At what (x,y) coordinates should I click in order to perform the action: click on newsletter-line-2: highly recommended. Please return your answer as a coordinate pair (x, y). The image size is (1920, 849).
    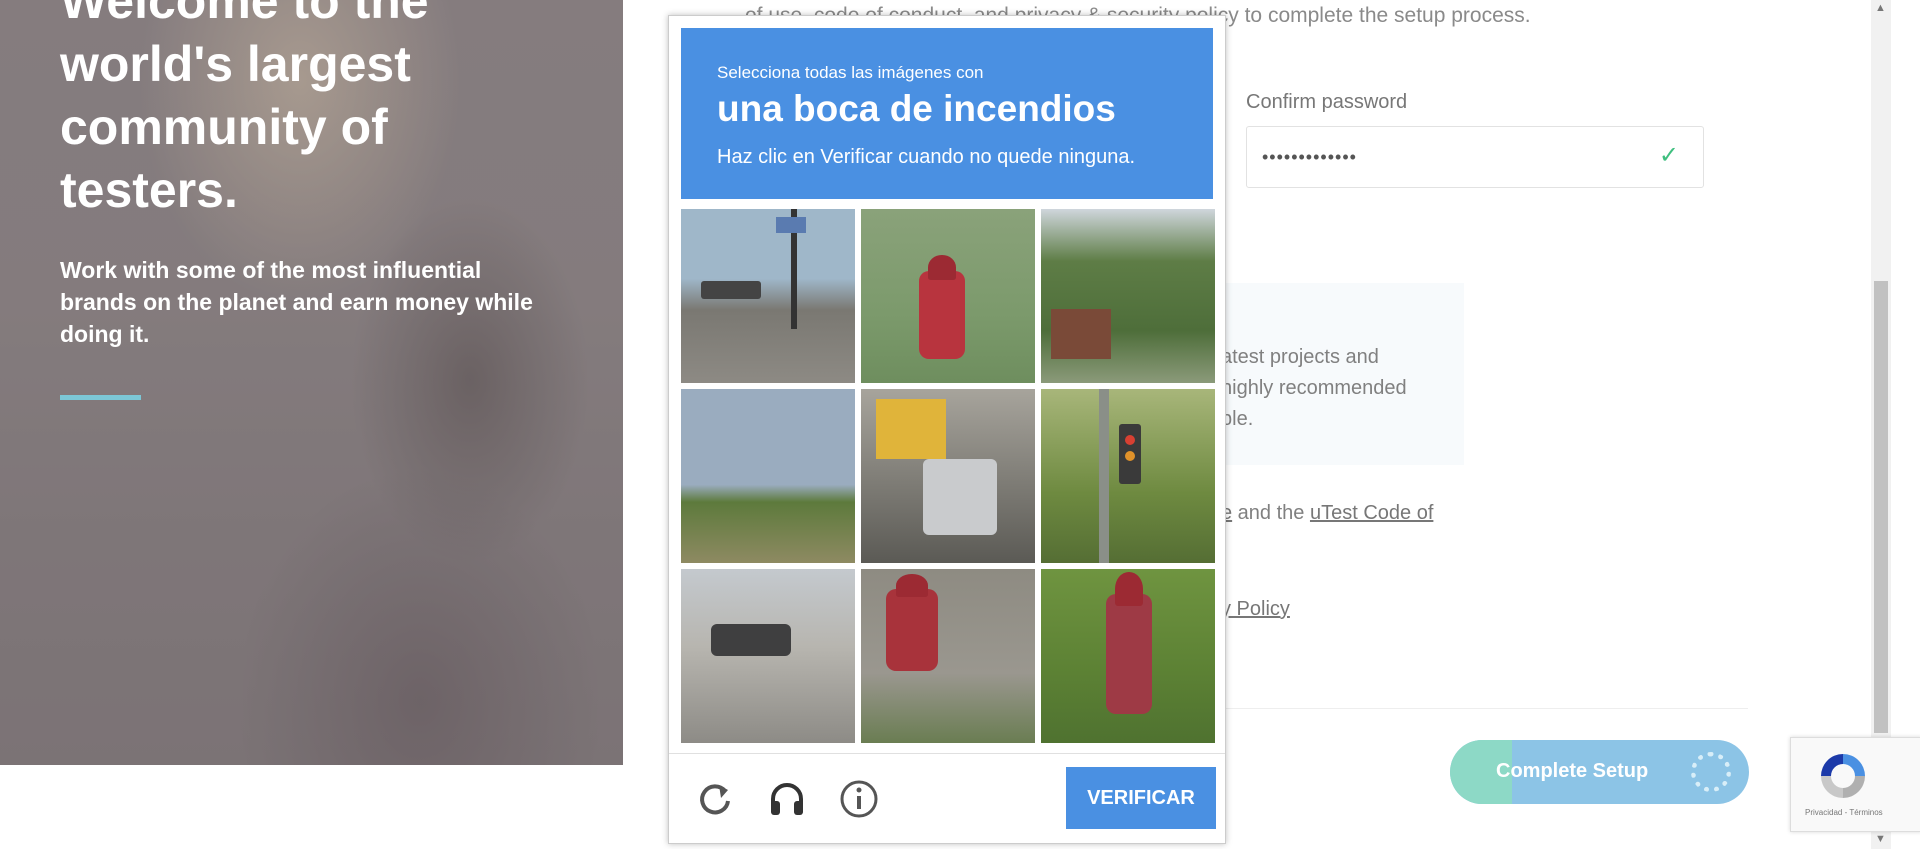
    Looking at the image, I should click on (1314, 388).